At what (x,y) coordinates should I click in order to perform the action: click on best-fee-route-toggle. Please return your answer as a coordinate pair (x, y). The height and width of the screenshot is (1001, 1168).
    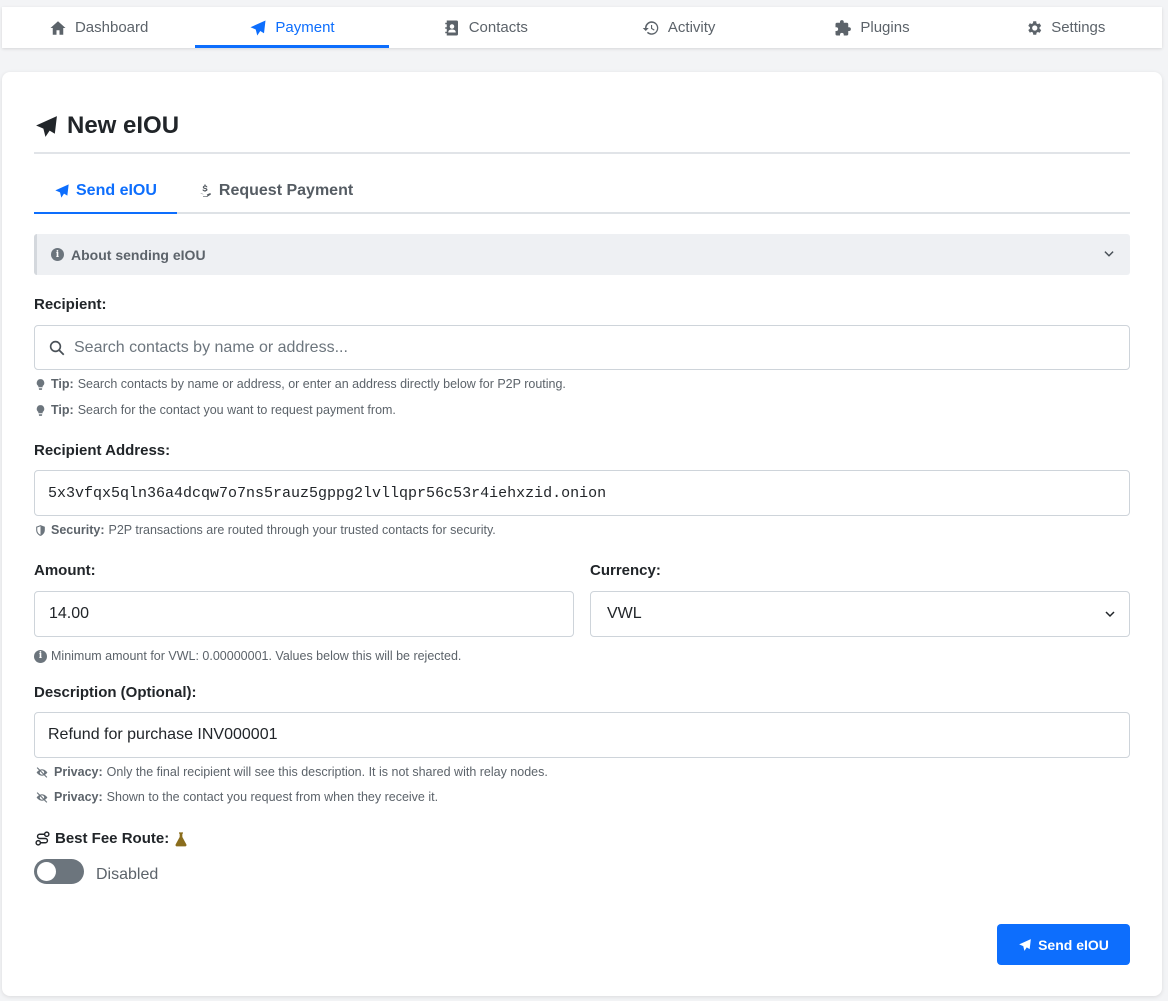
    Looking at the image, I should click on (59, 871).